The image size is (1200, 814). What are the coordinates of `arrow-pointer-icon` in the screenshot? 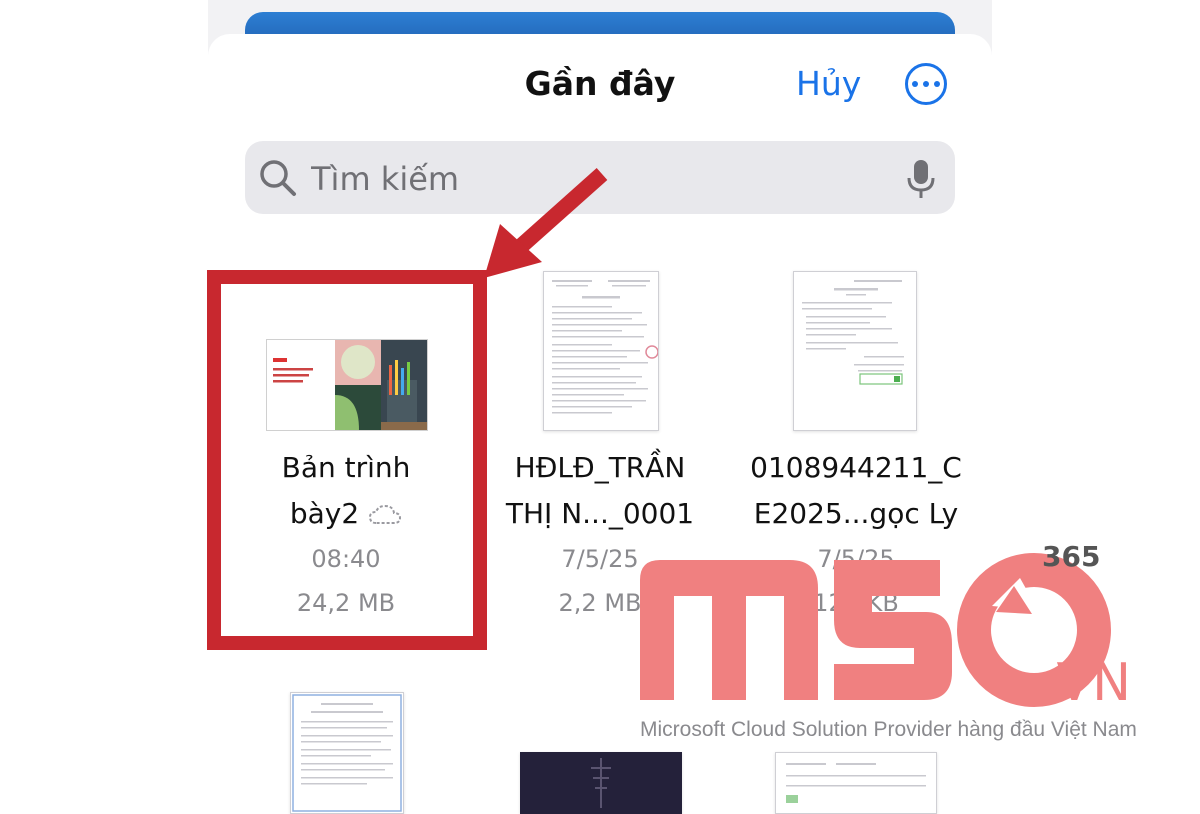 It's located at (546, 223).